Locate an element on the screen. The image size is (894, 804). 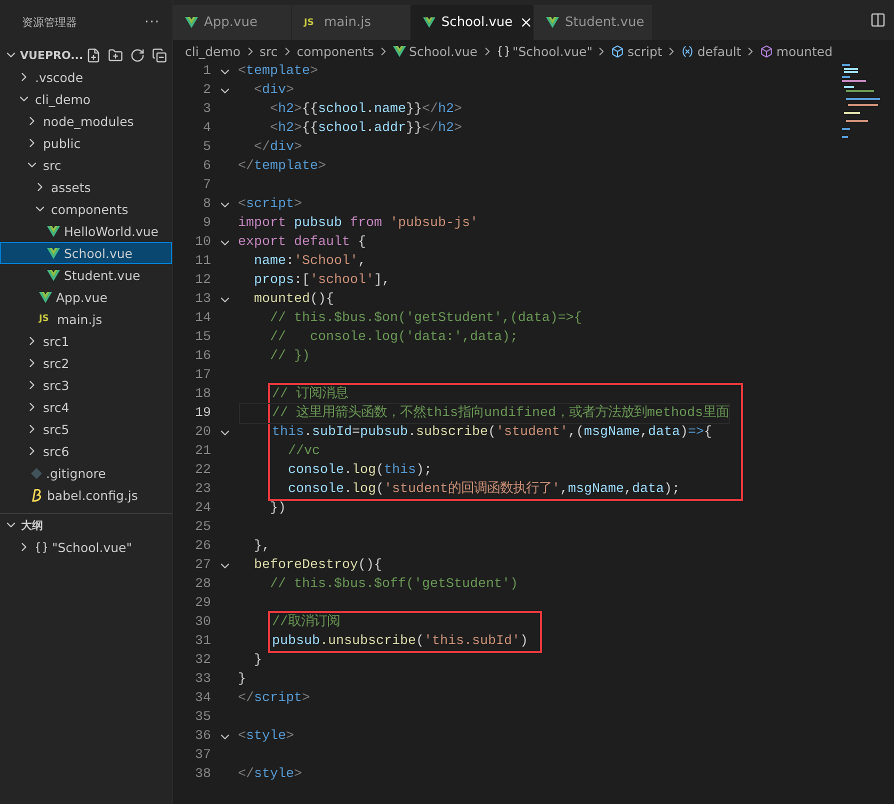
code-line: export default { is located at coordinates (302, 243).